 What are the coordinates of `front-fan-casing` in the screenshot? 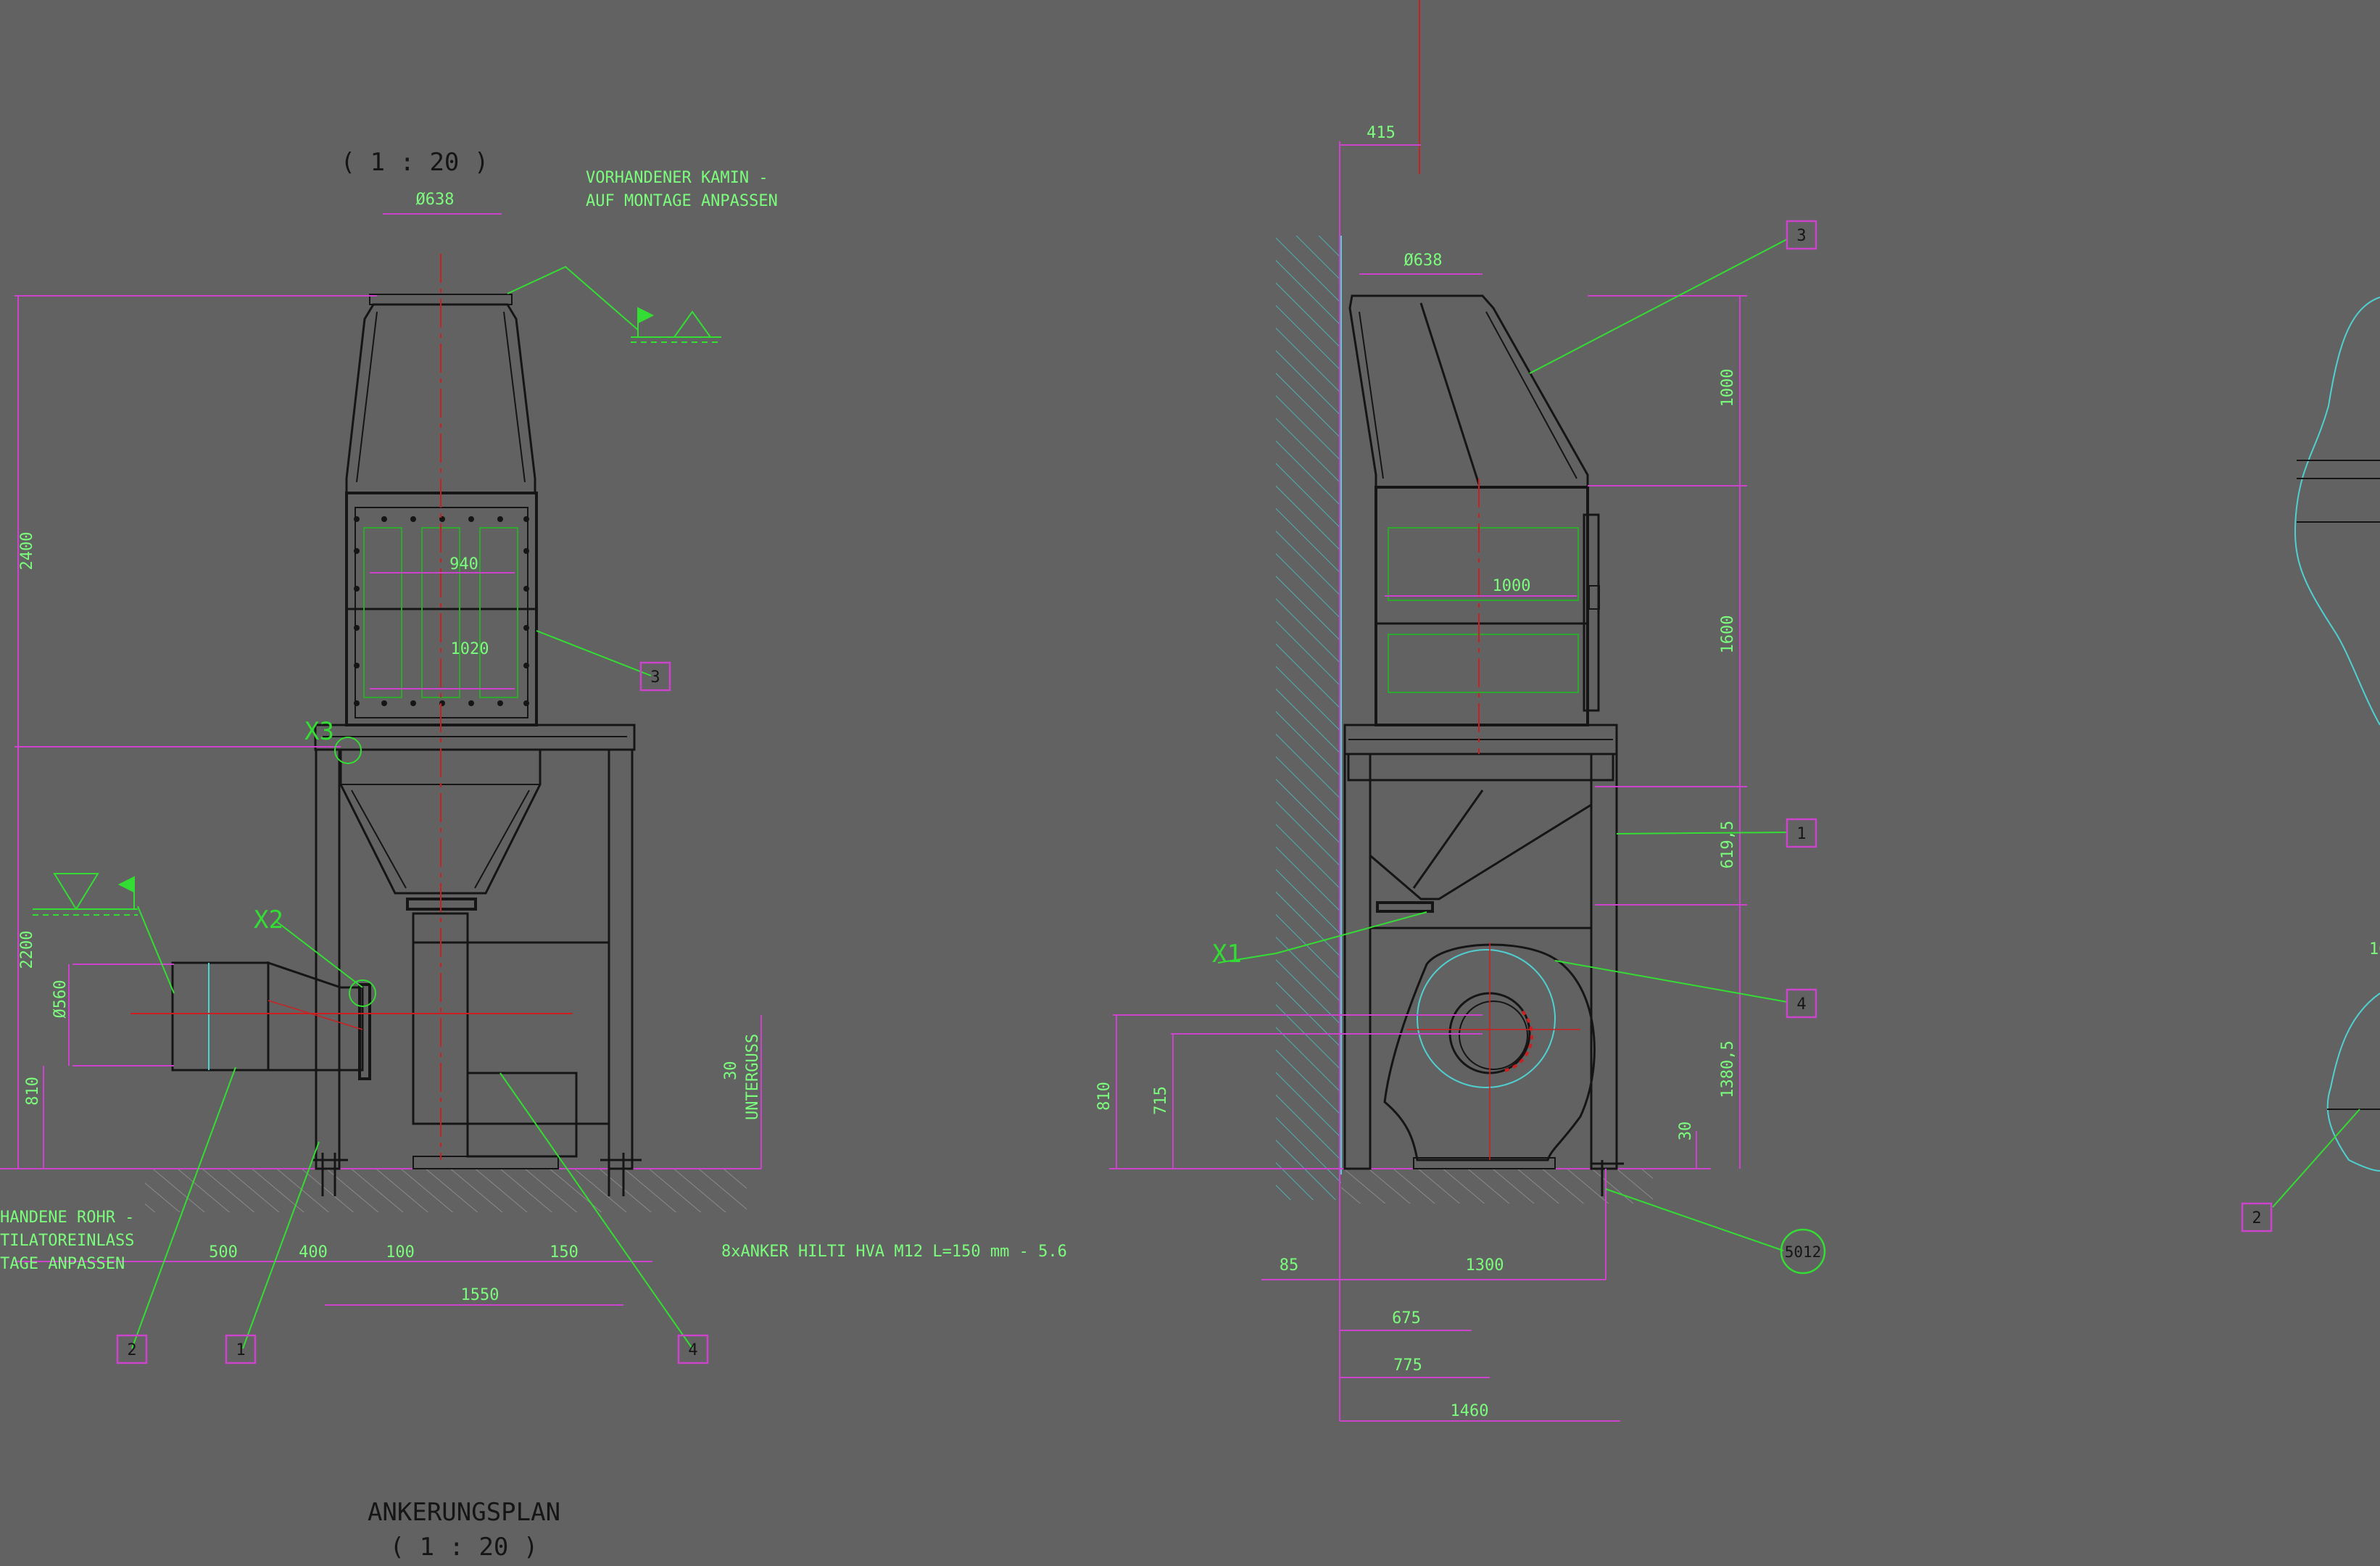 It's located at (511, 1033).